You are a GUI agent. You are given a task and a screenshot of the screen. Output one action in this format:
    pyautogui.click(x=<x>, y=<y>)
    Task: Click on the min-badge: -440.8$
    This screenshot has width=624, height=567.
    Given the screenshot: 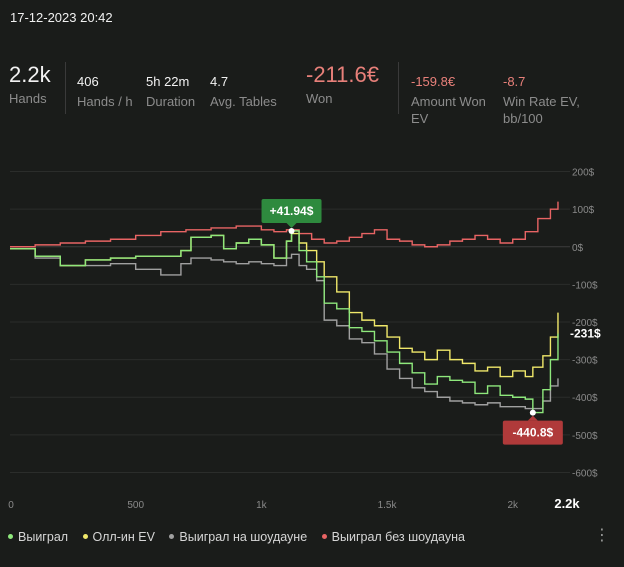 What is the action you would take?
    pyautogui.click(x=532, y=430)
    